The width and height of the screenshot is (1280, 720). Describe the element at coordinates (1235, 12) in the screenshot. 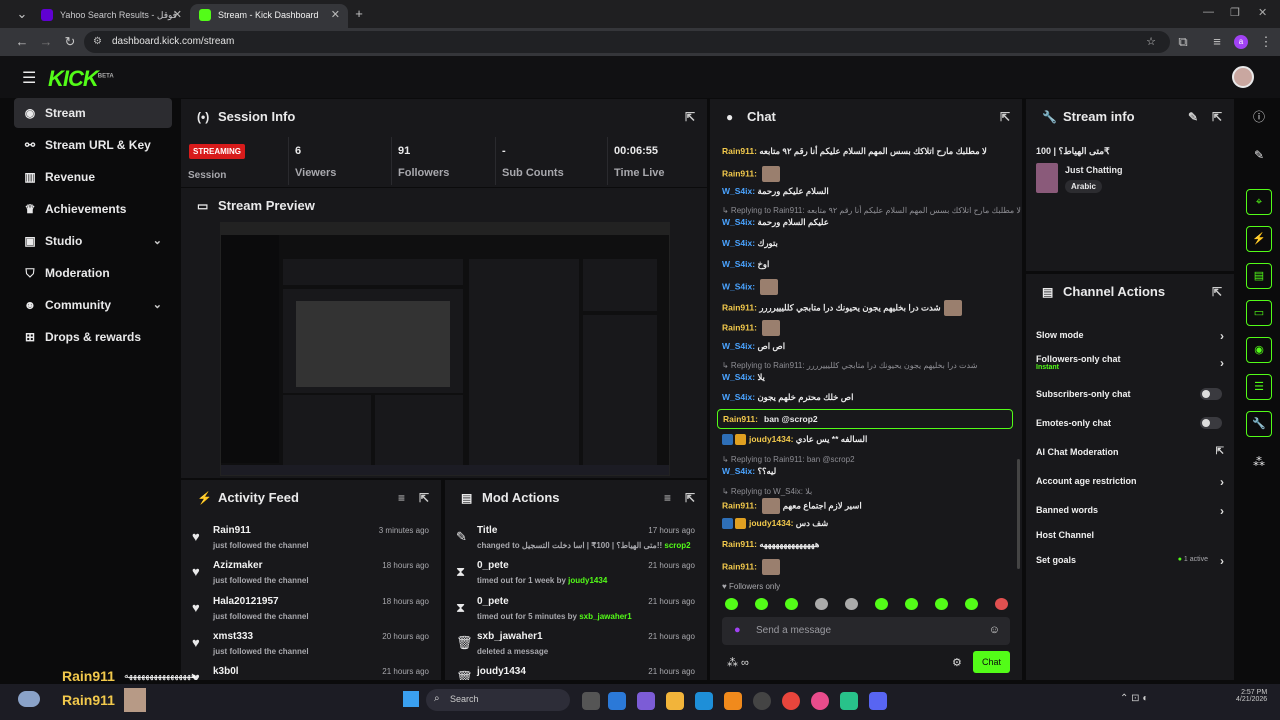

I see `maximize-icon: ❐` at that location.